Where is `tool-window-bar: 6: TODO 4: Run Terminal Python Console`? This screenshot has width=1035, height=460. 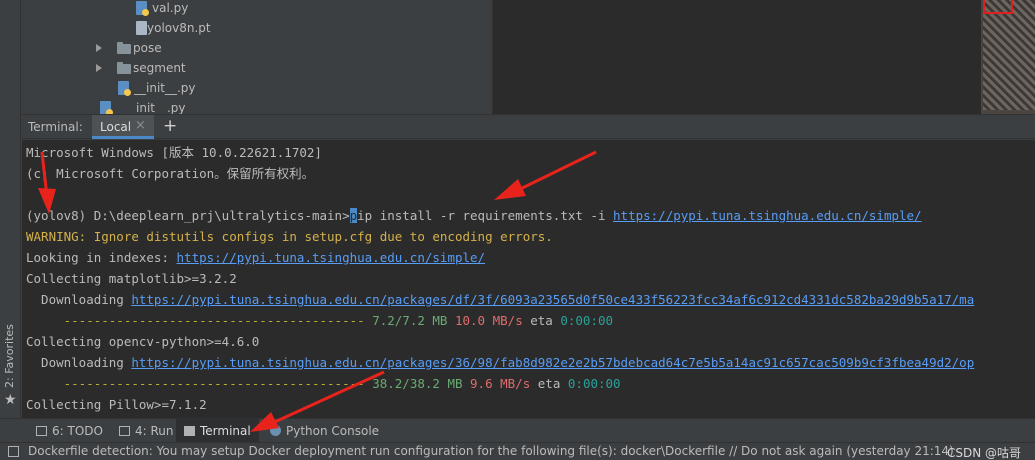
tool-window-bar: 6: TODO 4: Run Terminal Python Console is located at coordinates (517, 430).